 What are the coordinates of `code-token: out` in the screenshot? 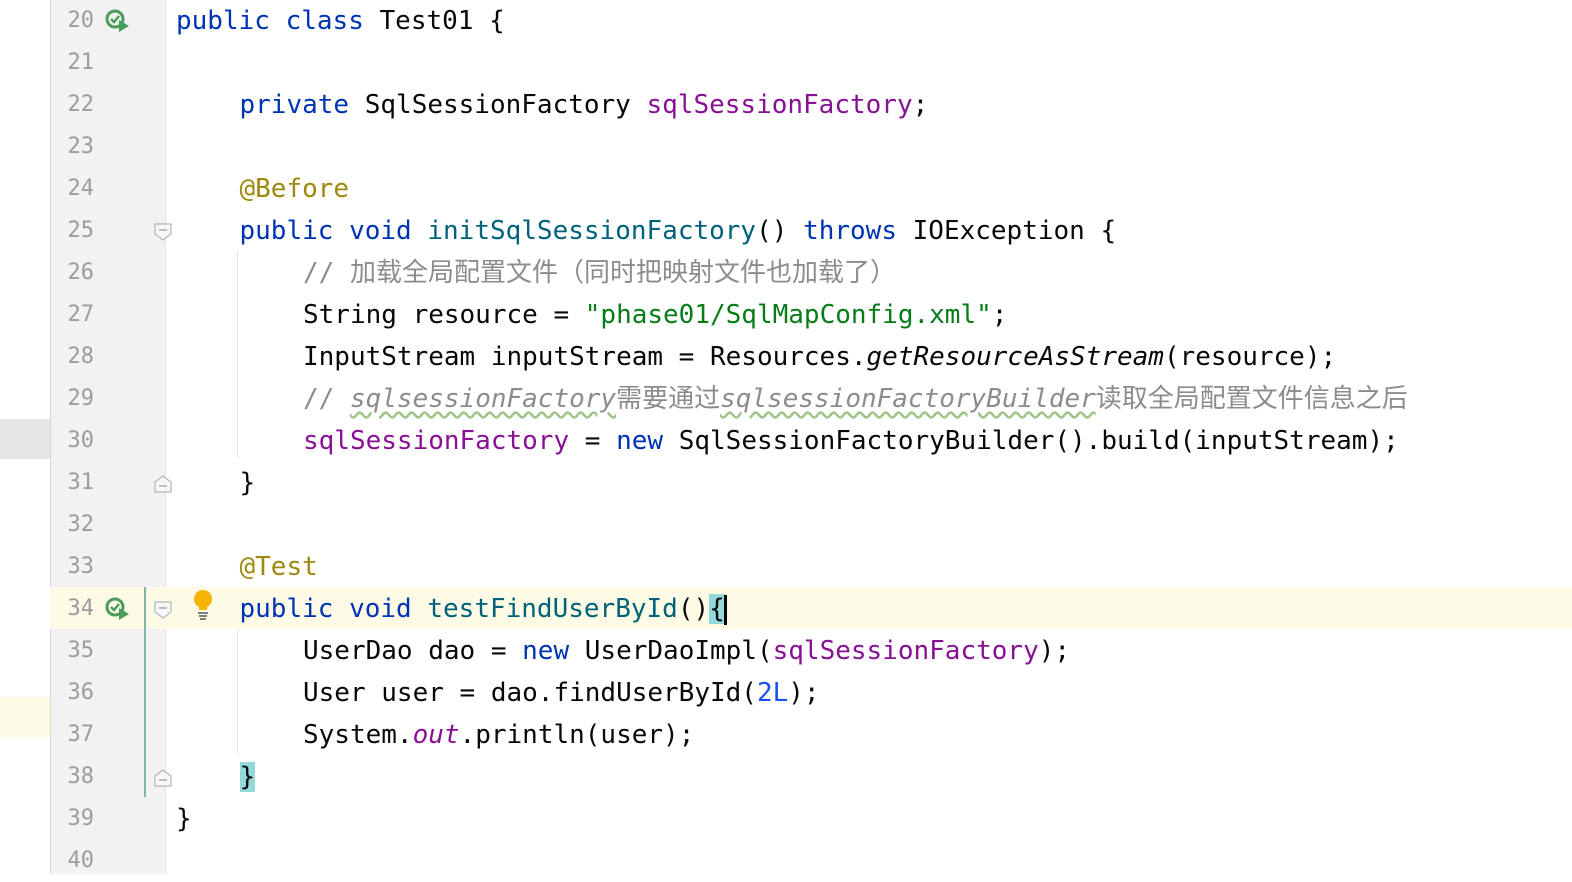 It's located at (436, 735).